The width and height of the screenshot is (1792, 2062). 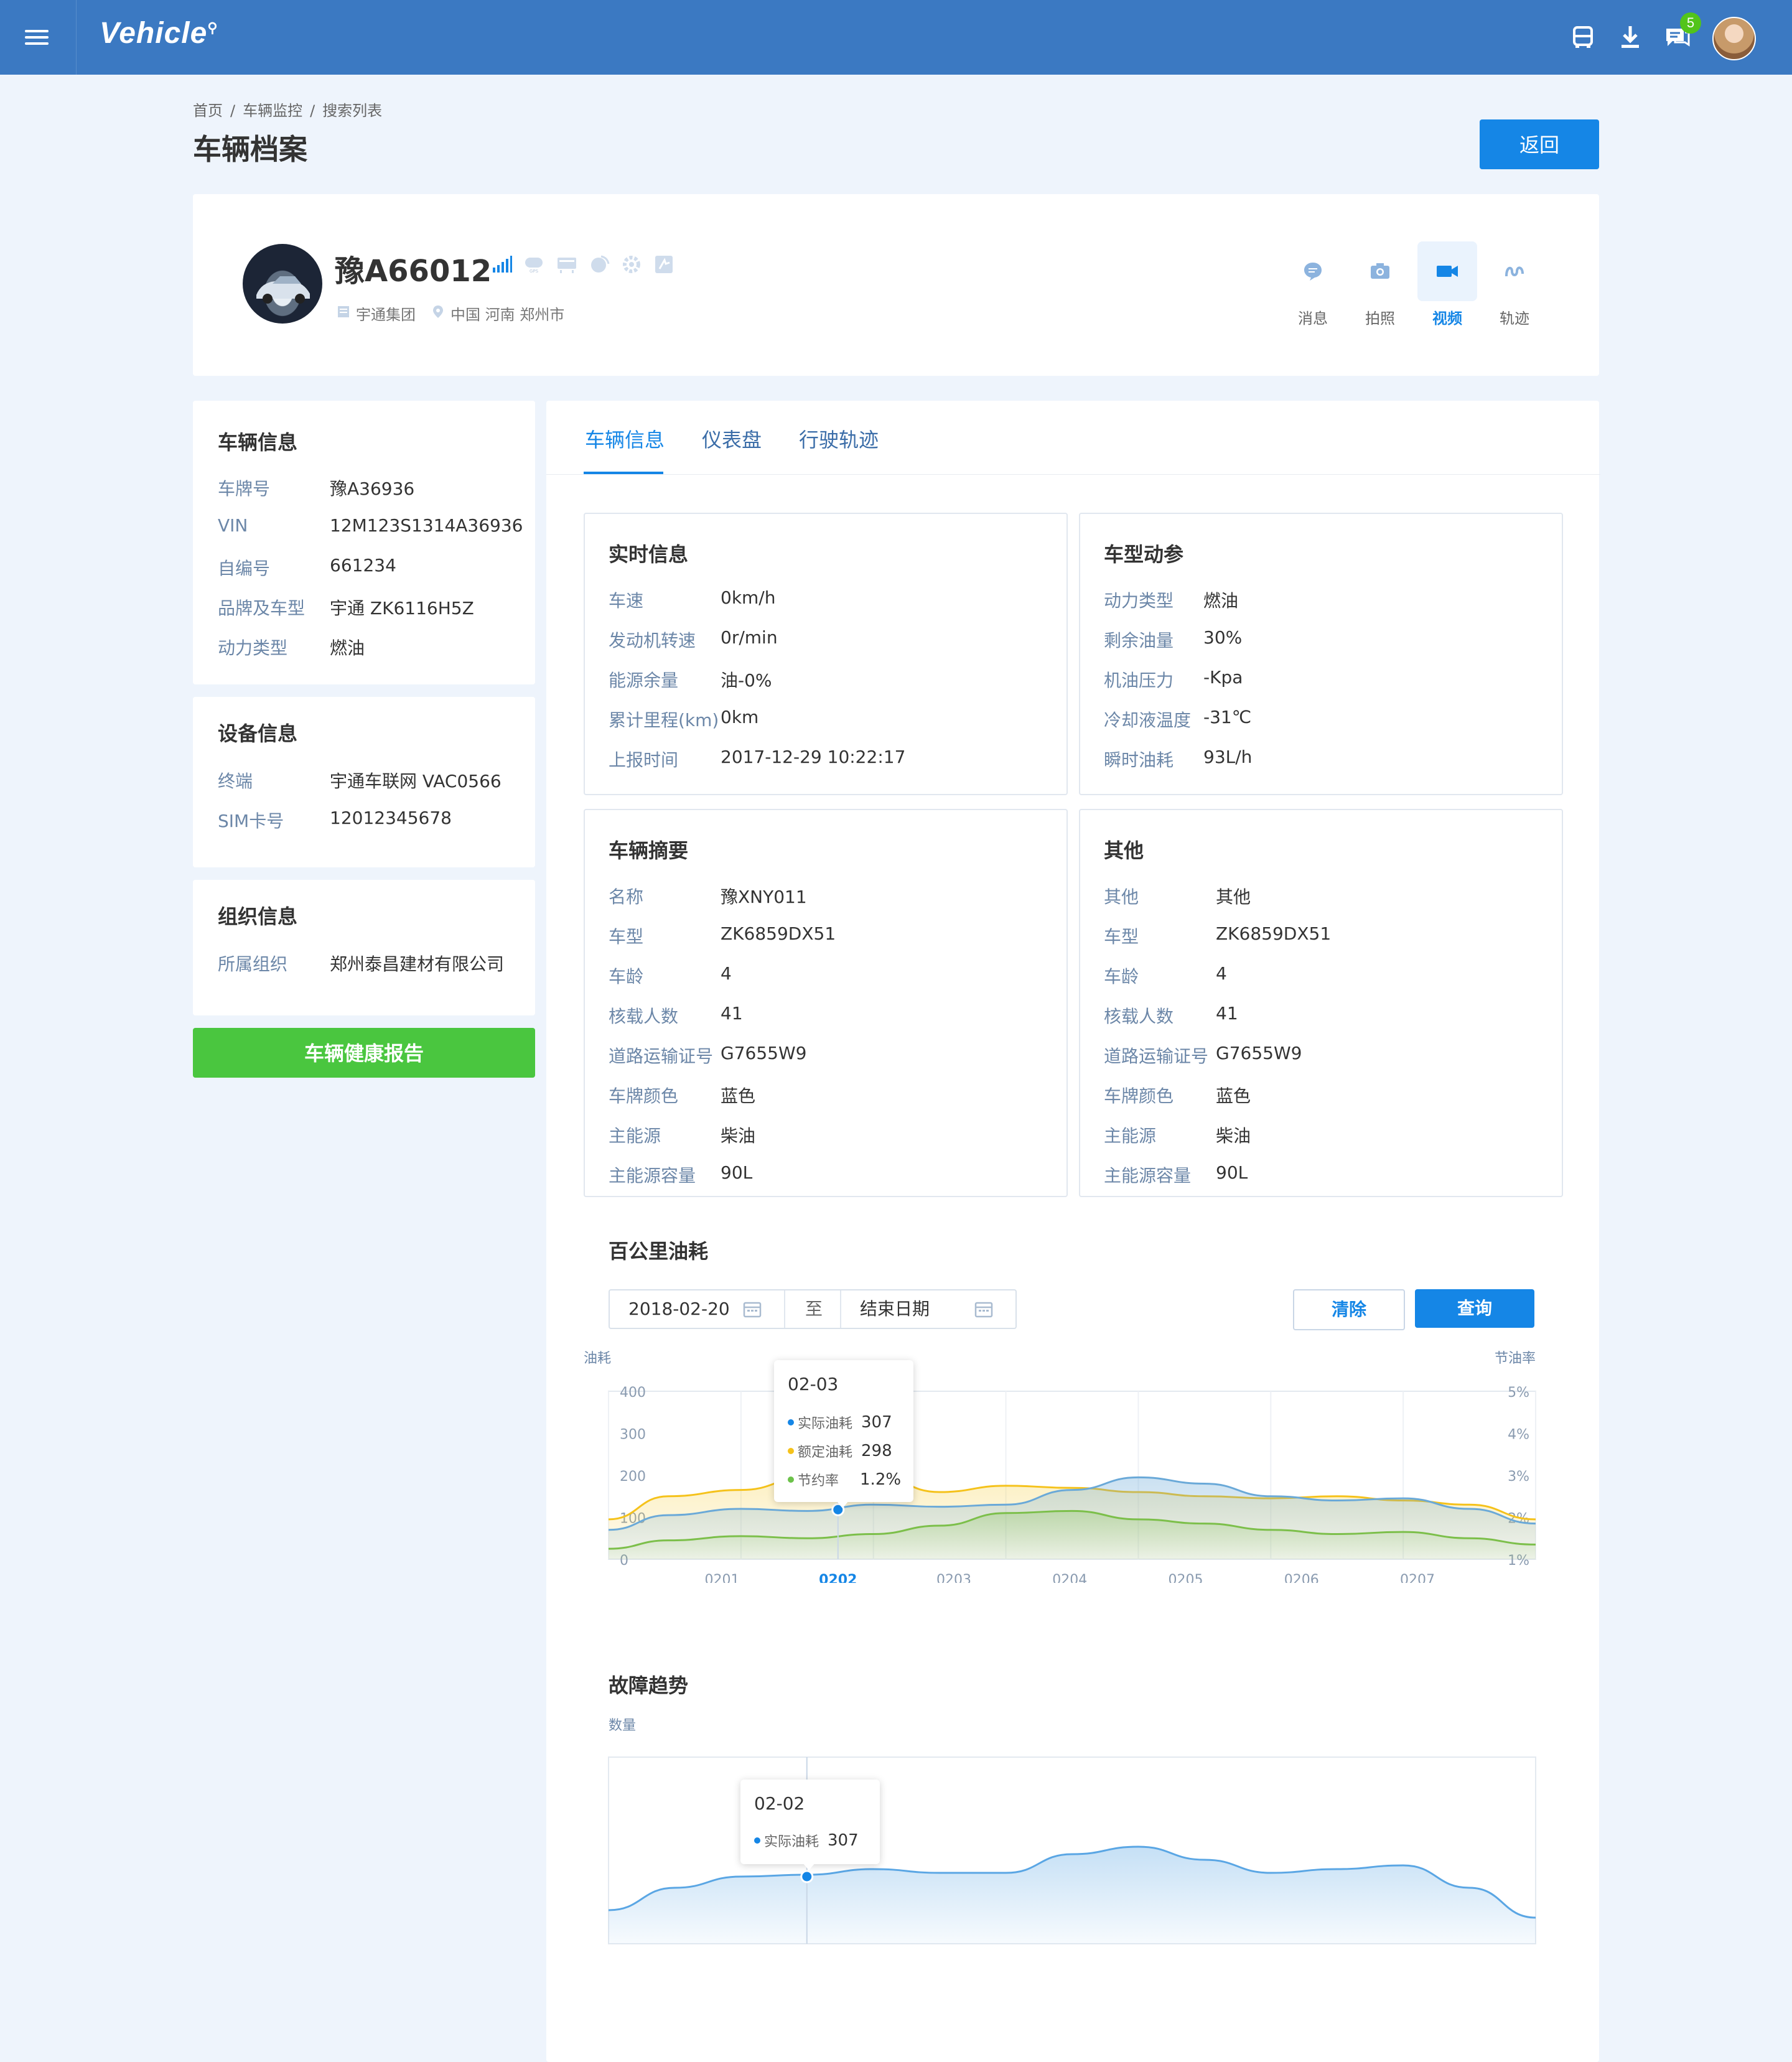 I want to click on tooltip-arrow, so click(x=809, y=1866).